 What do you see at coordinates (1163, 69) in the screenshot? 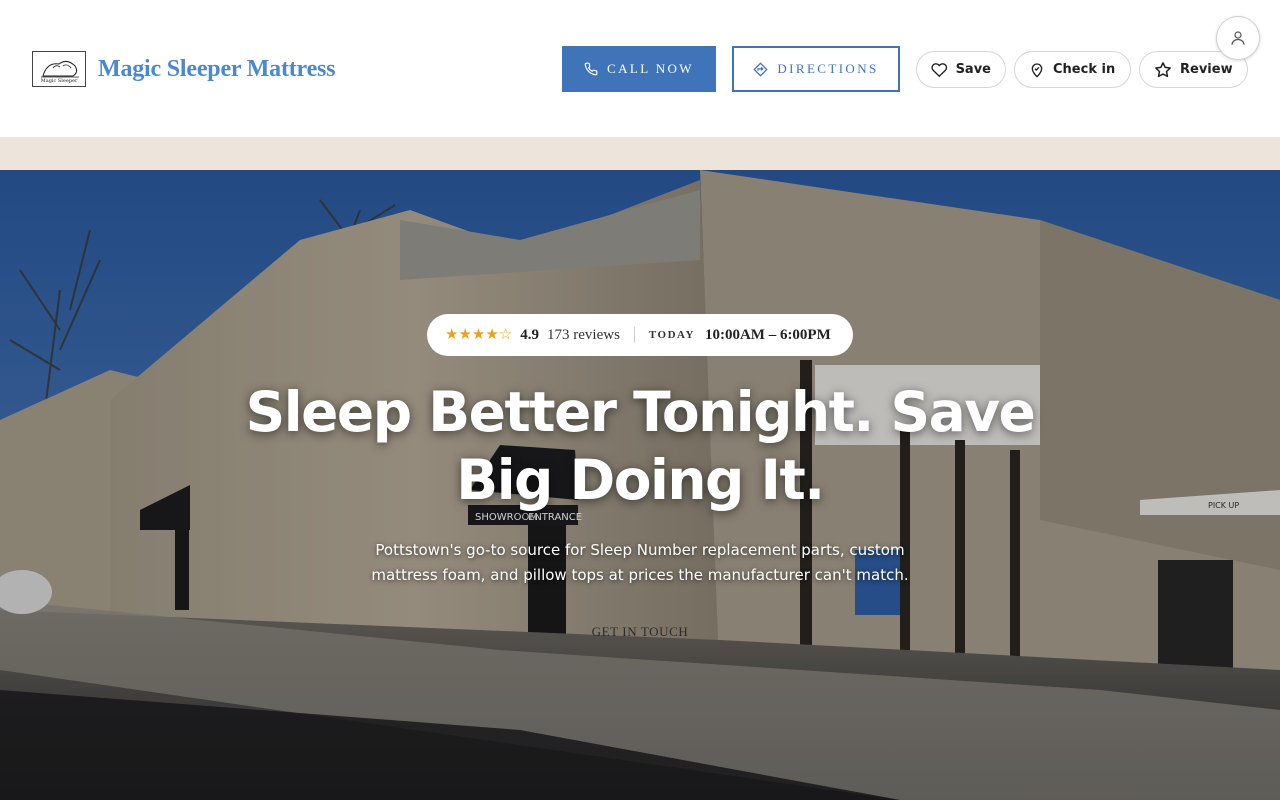
I see `star-icon` at bounding box center [1163, 69].